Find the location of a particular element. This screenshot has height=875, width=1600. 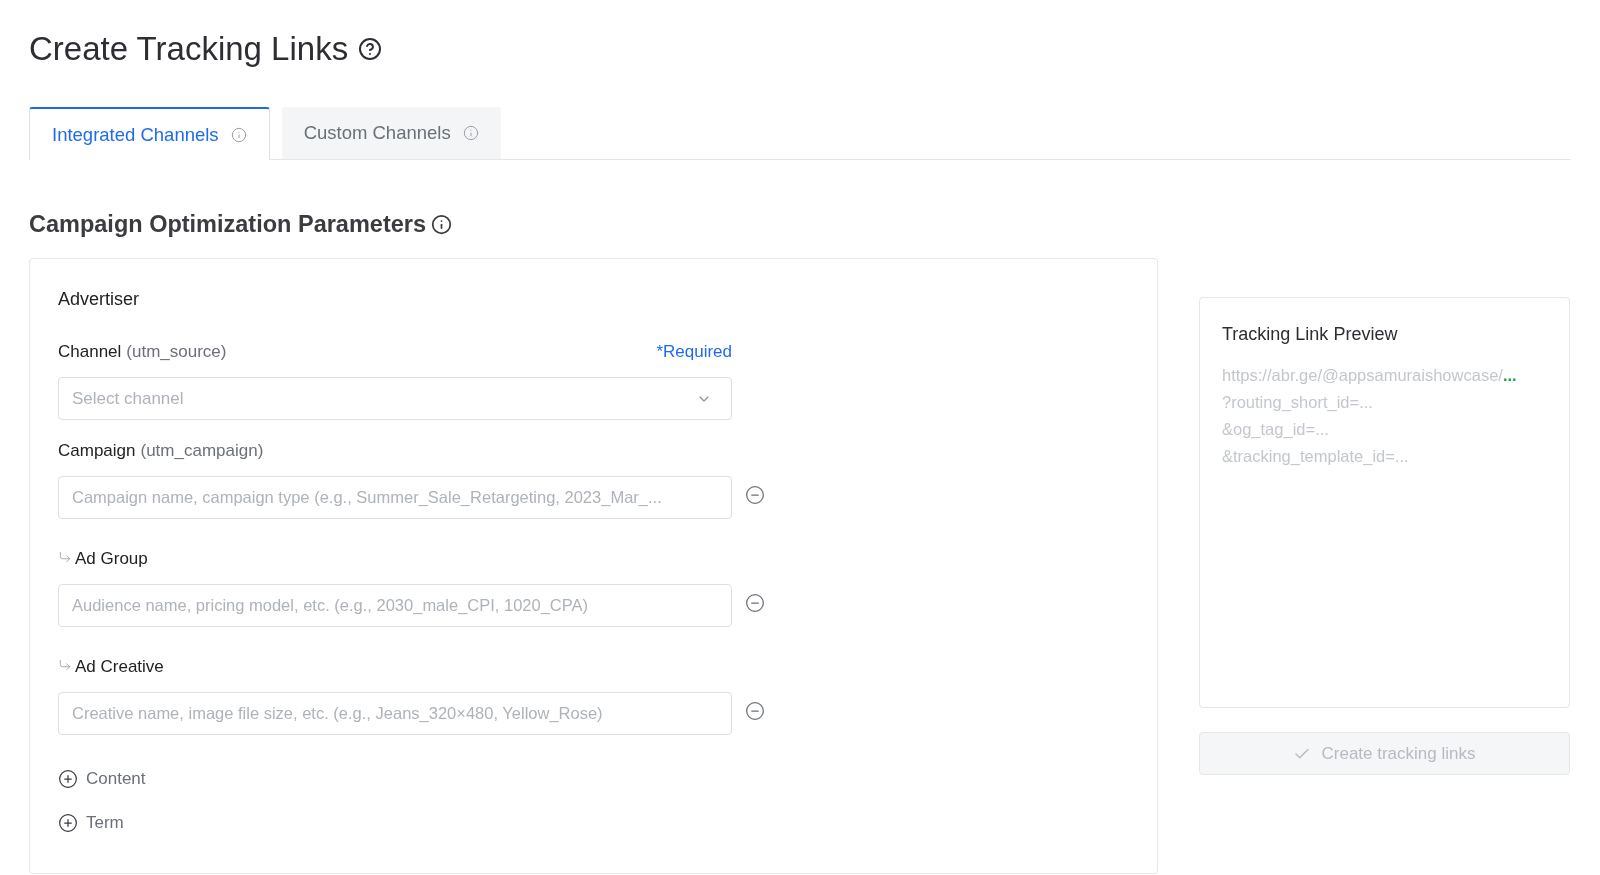

help-icon is located at coordinates (370, 49).